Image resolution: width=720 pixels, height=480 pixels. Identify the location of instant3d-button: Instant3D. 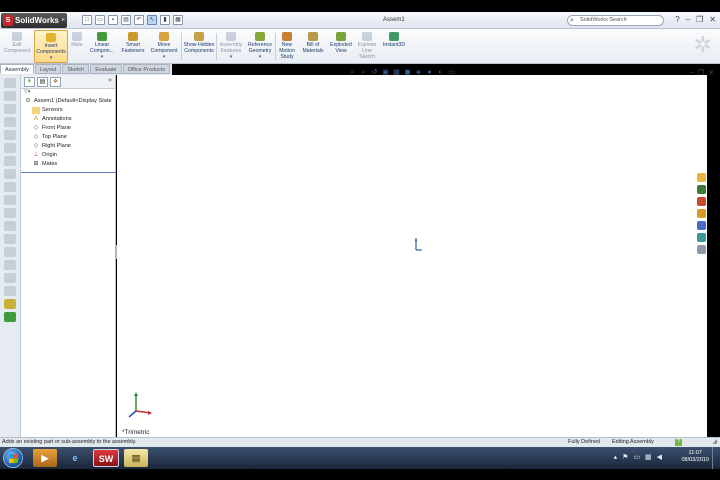
(394, 46).